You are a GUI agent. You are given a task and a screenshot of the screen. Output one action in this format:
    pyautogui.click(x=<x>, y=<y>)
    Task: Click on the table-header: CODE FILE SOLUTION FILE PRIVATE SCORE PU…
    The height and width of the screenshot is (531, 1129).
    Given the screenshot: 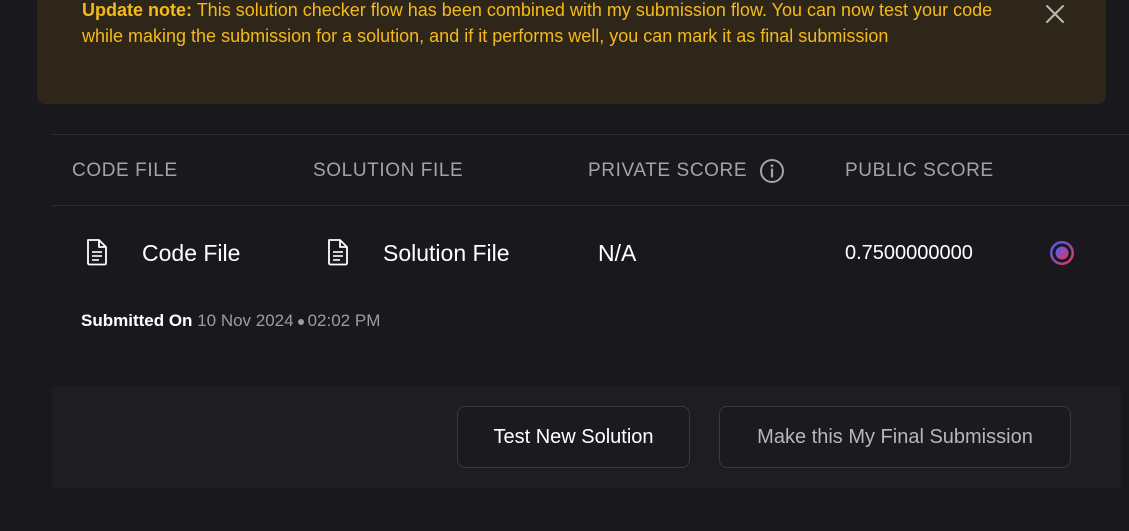 What is the action you would take?
    pyautogui.click(x=590, y=170)
    